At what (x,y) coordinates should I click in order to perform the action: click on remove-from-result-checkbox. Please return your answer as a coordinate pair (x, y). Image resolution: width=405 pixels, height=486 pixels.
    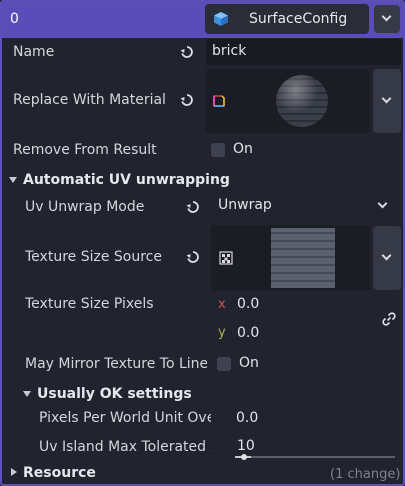
    Looking at the image, I should click on (218, 150).